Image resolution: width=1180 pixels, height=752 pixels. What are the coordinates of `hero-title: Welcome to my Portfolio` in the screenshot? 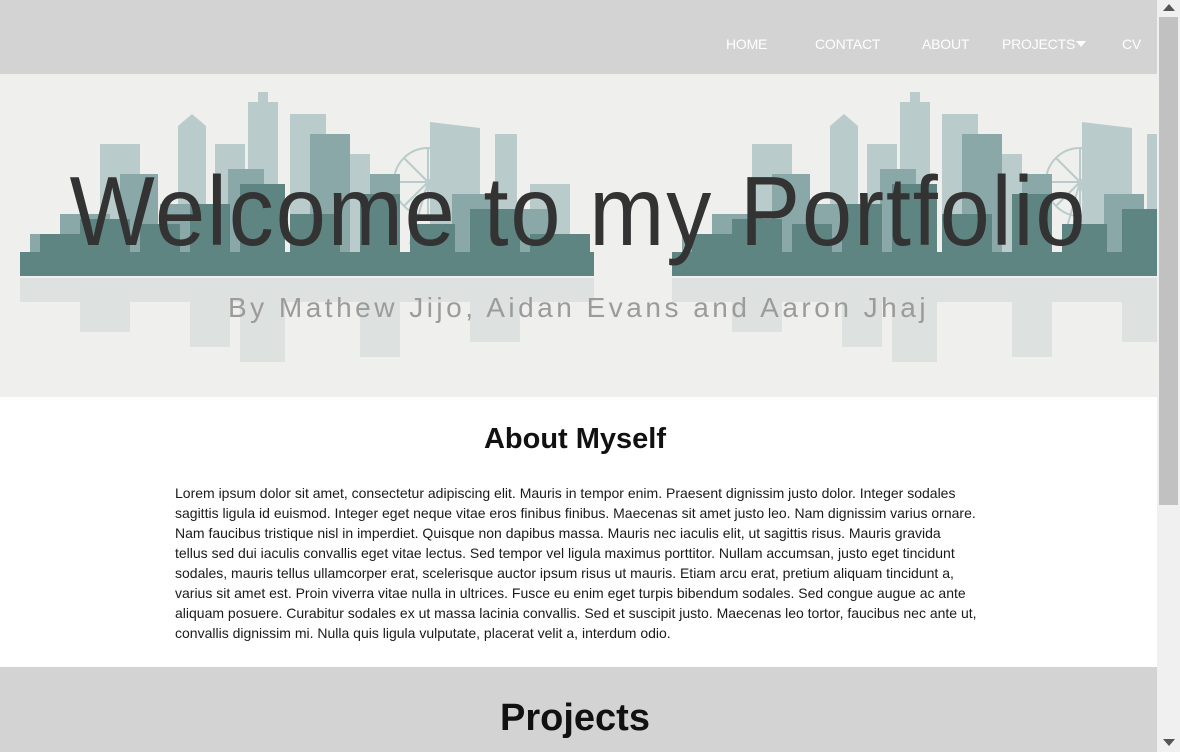 It's located at (578, 211).